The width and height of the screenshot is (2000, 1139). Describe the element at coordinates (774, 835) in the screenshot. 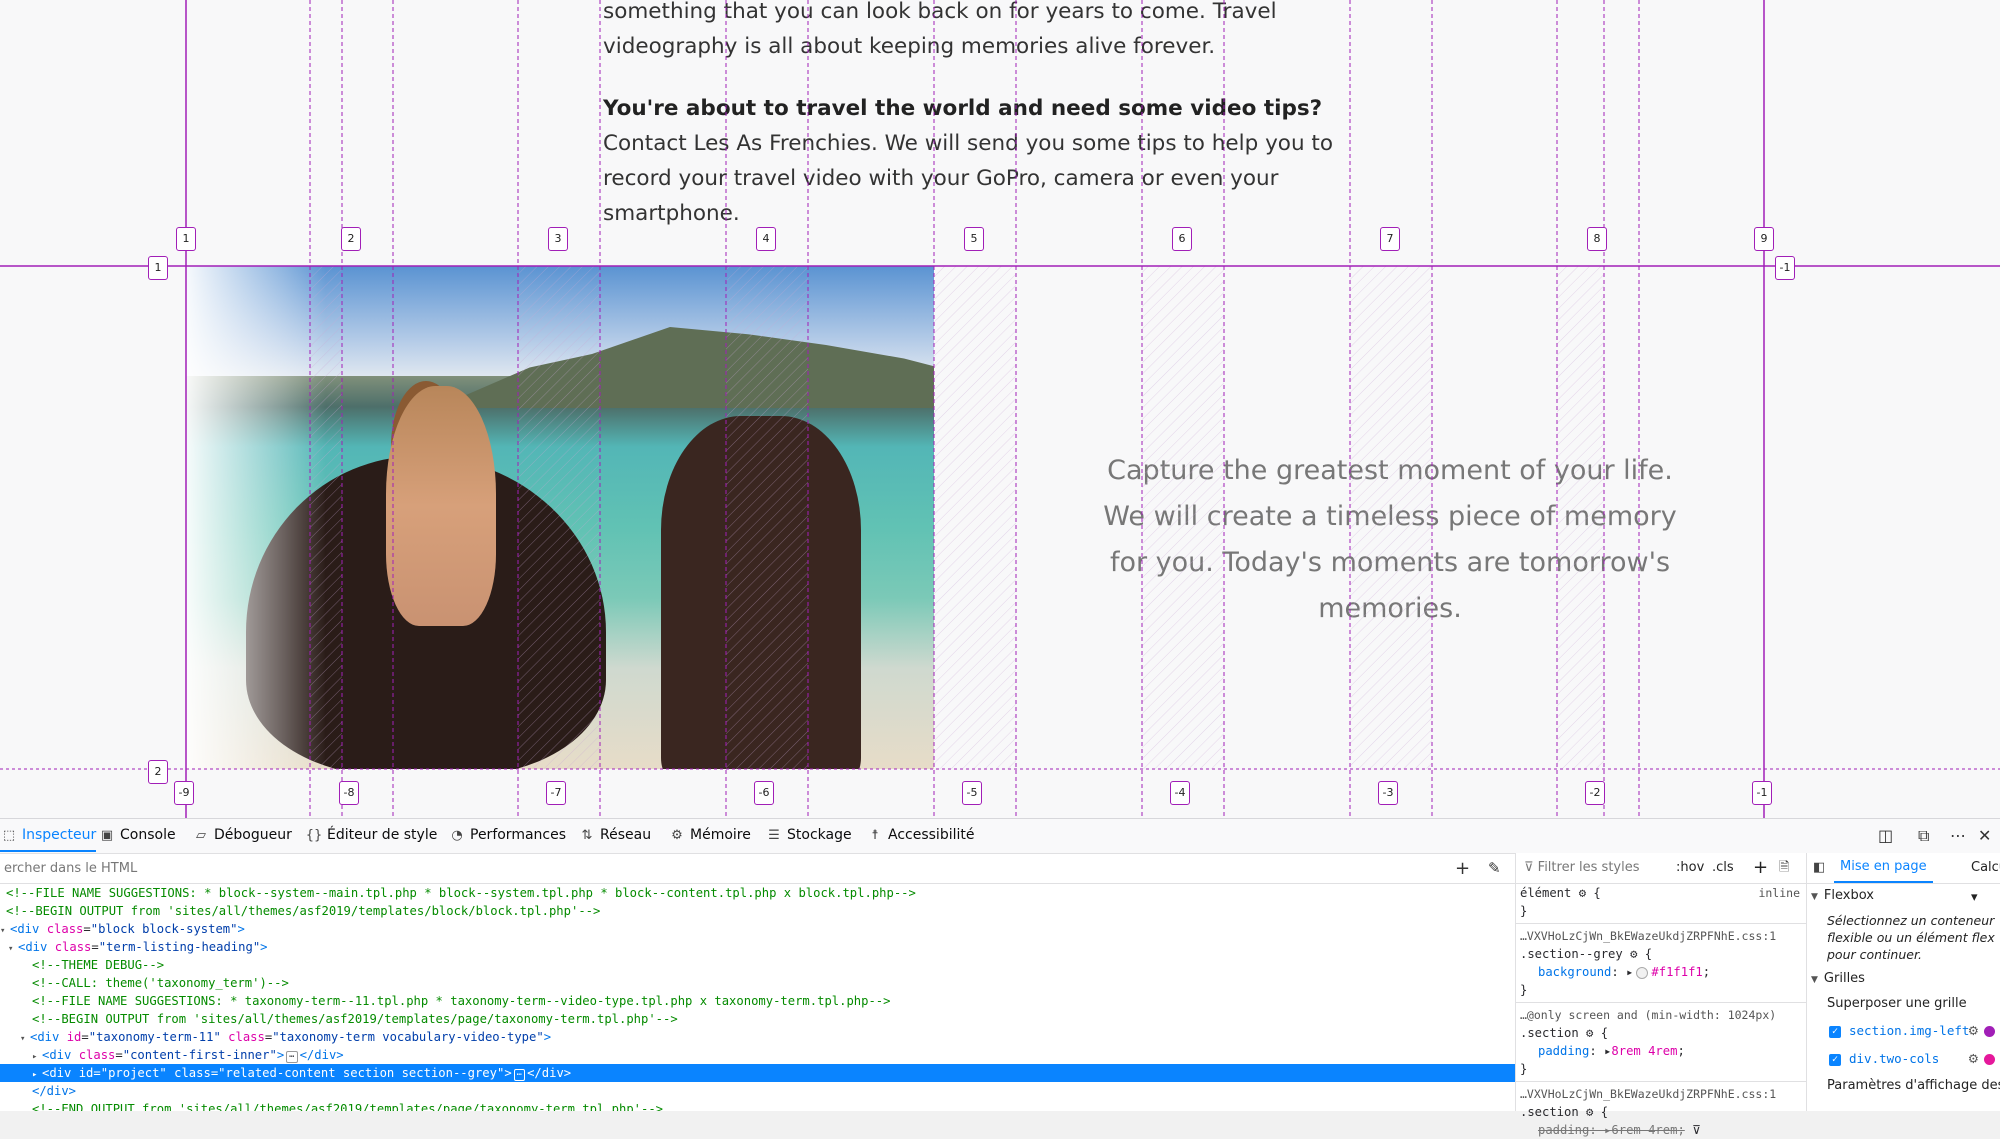

I see `storage-icon: ☰` at that location.